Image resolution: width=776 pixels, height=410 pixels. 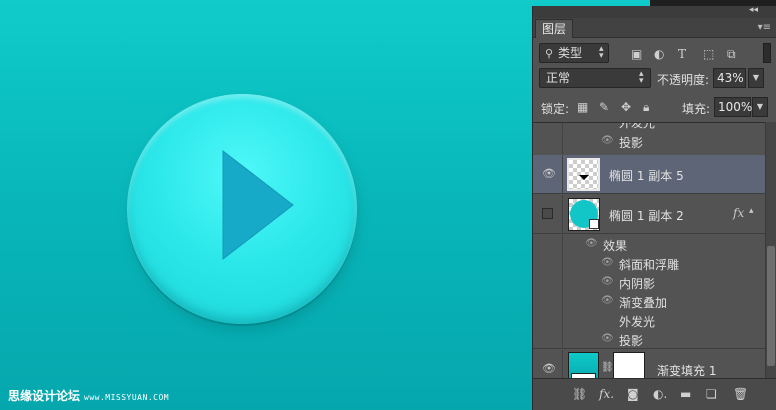 I want to click on blend-mode-select: 正常, so click(x=595, y=78).